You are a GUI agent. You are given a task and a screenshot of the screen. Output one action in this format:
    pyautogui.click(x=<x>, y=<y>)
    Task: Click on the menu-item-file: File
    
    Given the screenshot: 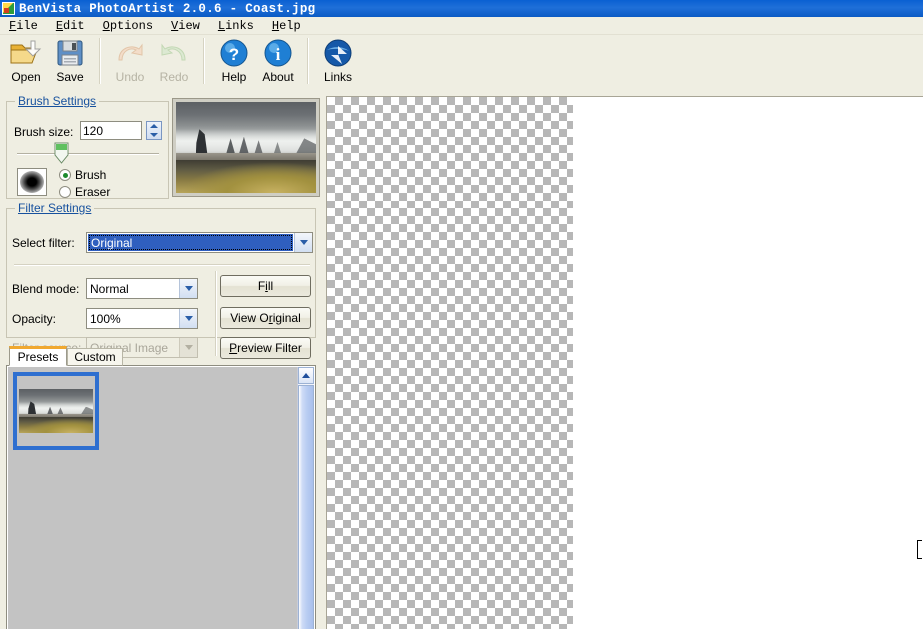 What is the action you would take?
    pyautogui.click(x=23, y=26)
    